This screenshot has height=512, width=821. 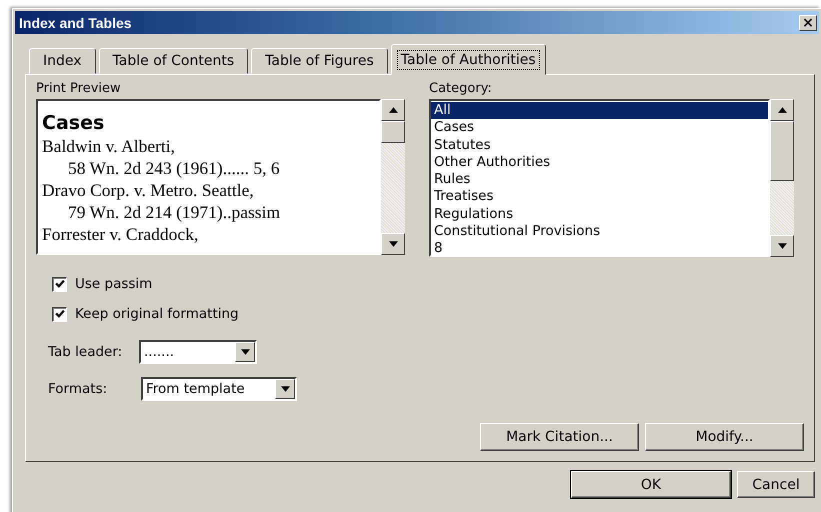 I want to click on close-button: ×, so click(x=808, y=22).